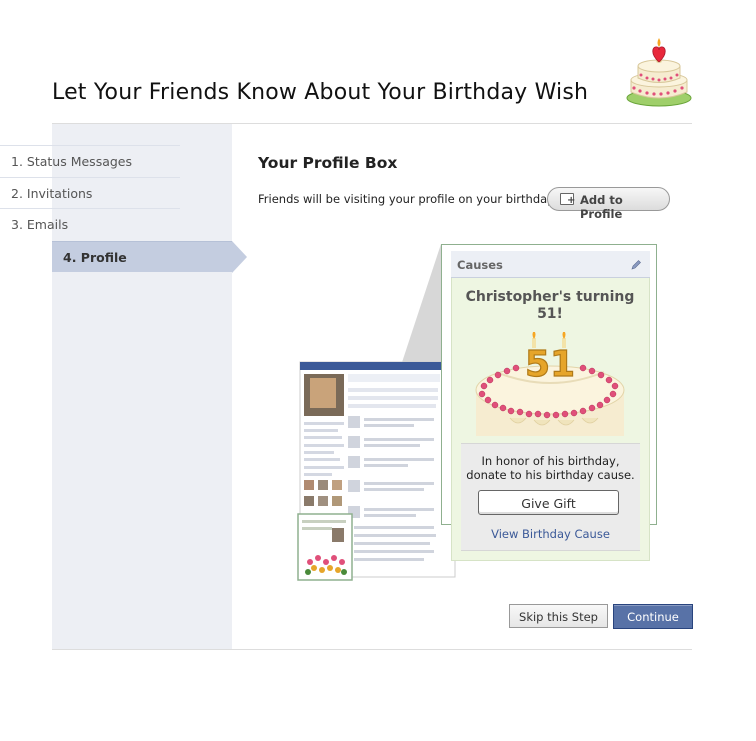  Describe the element at coordinates (90, 223) in the screenshot. I see `step-emails: 3. Emails` at that location.